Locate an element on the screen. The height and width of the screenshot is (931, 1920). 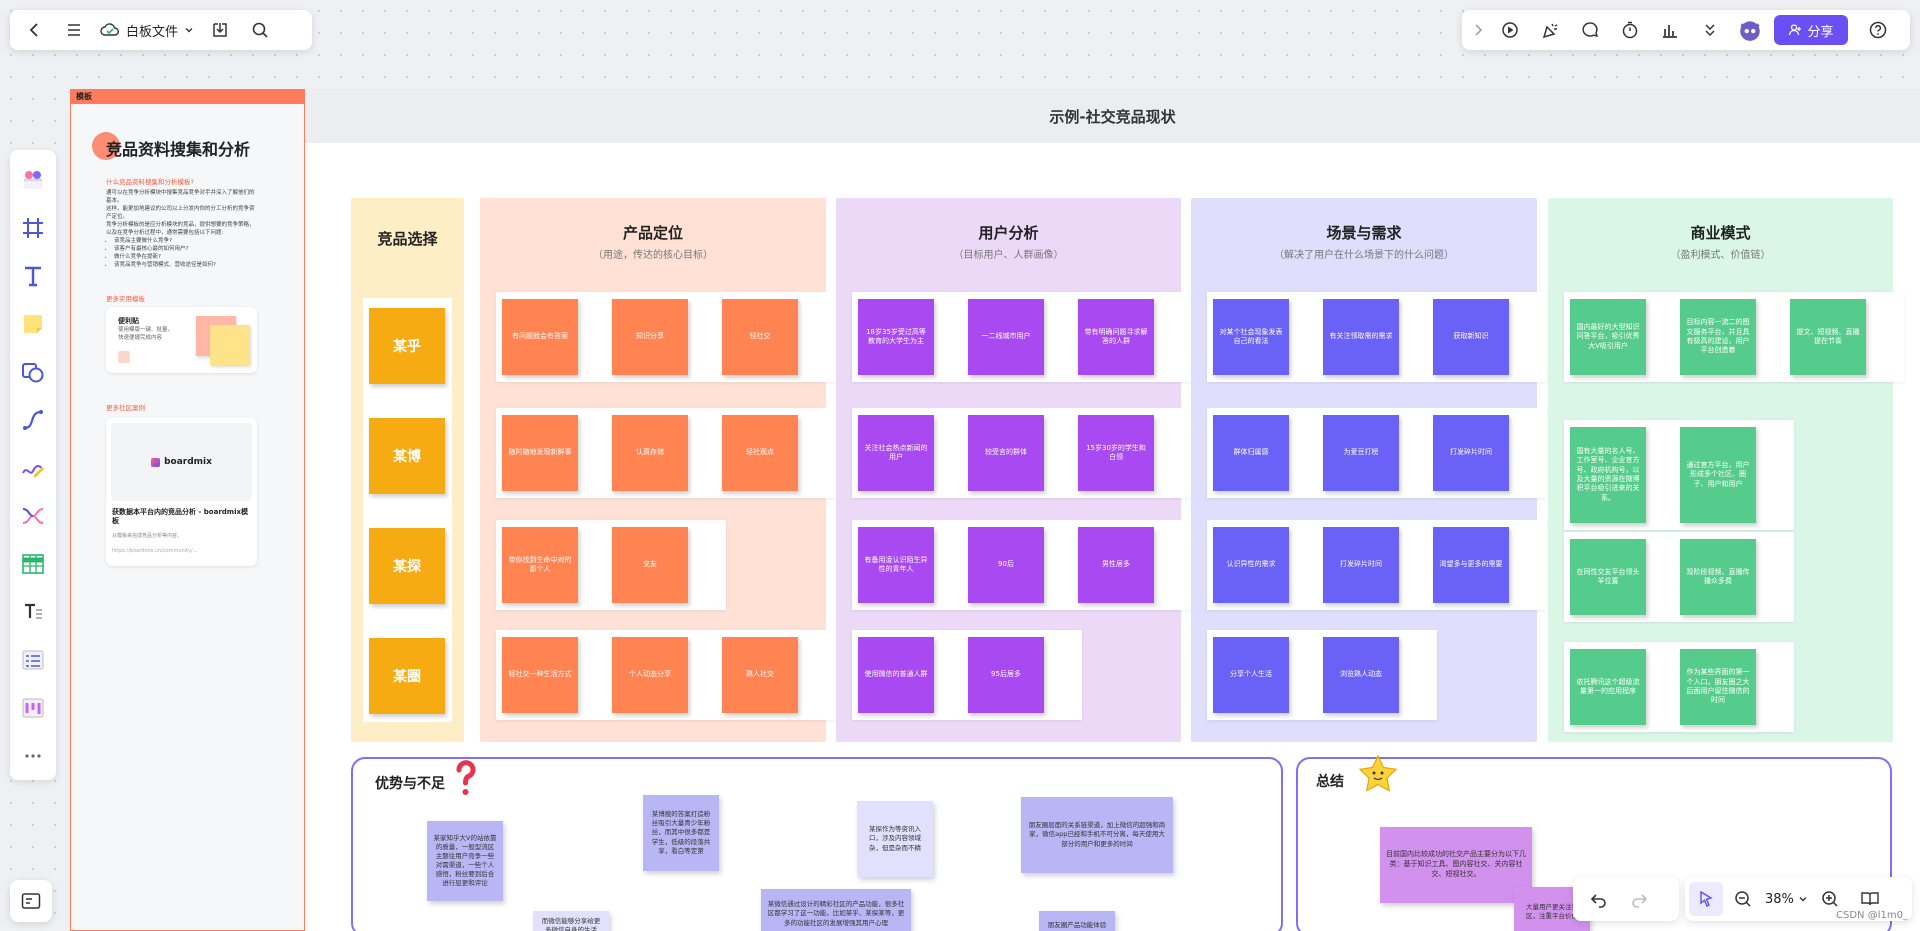
more-chevron-button is located at coordinates (1710, 30).